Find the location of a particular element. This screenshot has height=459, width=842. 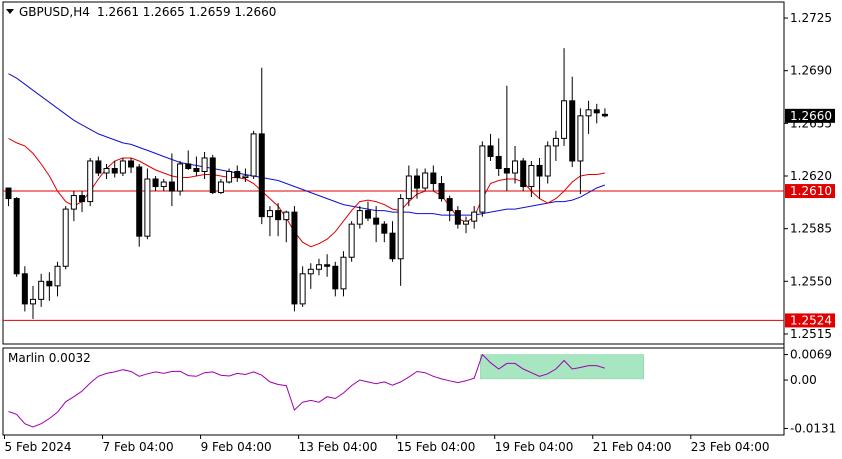

price-tick-label: 1.2725 is located at coordinates (811, 18).